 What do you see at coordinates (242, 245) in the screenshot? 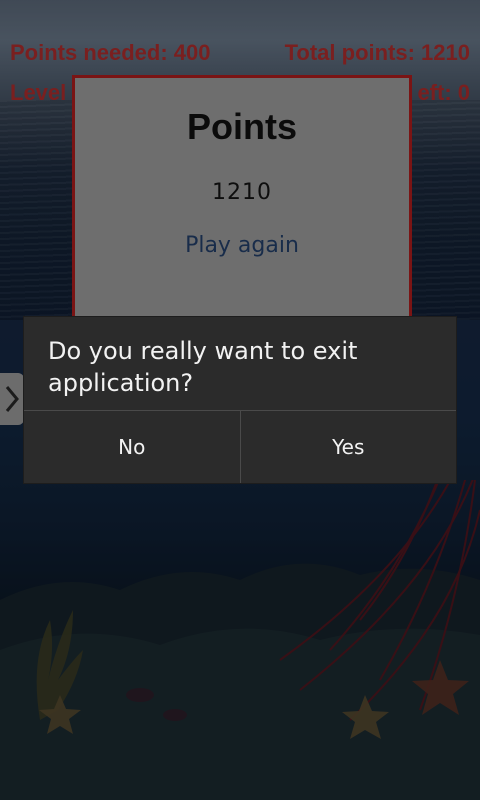
I see `play-again-link: Play again` at bounding box center [242, 245].